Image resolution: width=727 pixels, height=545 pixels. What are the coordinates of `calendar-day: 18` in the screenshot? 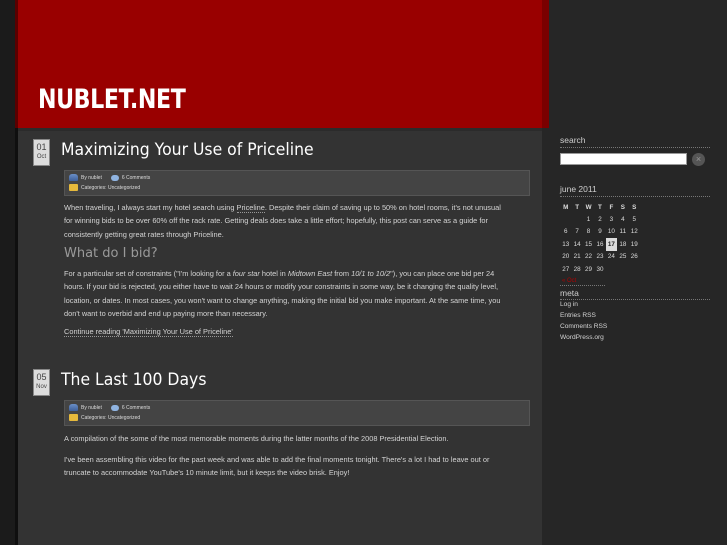 It's located at (623, 244).